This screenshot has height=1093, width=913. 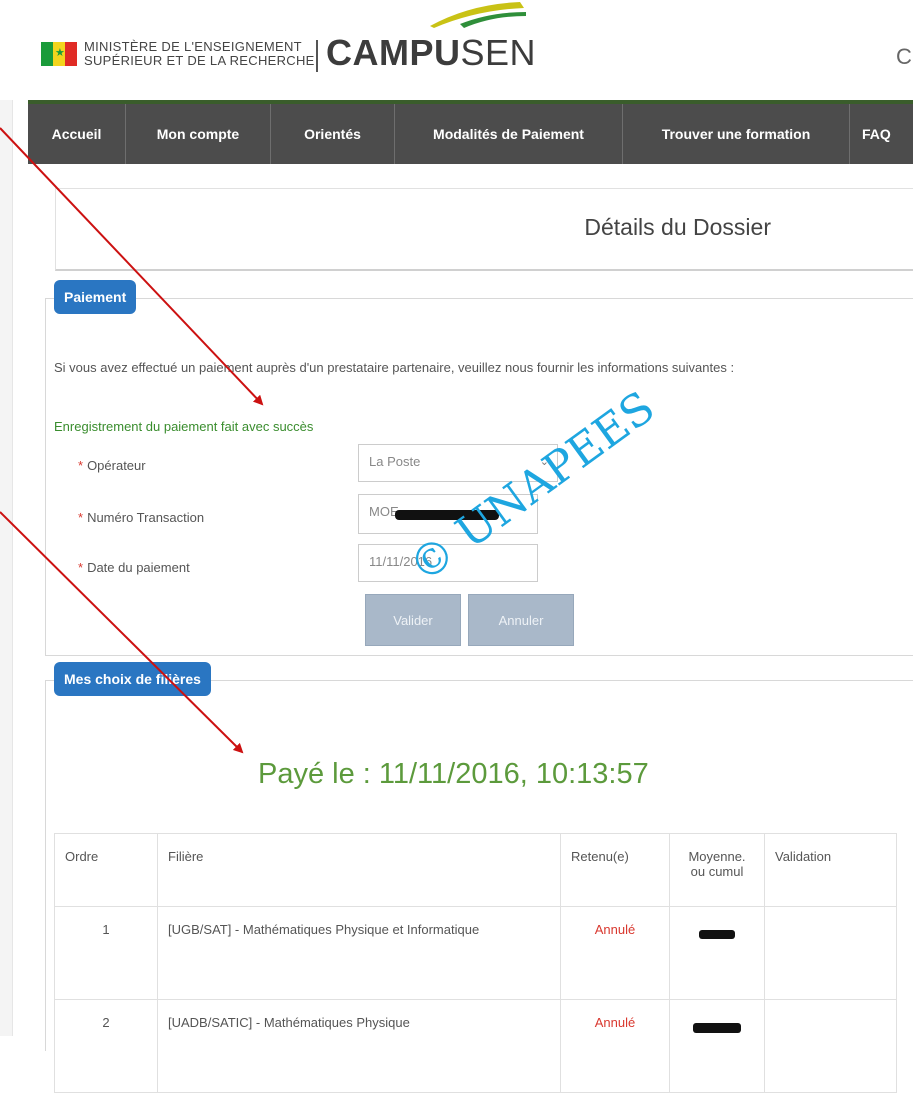 I want to click on arrow-to-success-message, so click(x=132, y=266).